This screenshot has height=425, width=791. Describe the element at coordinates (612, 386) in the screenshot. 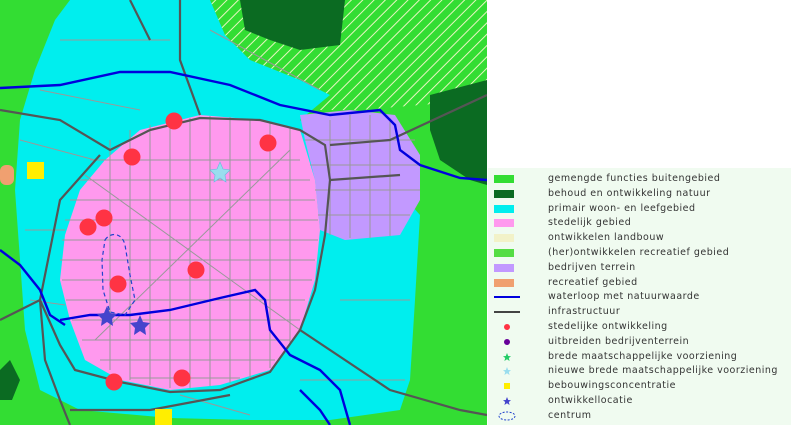

I see `legend-label: bebouwingsconcentratie` at that location.